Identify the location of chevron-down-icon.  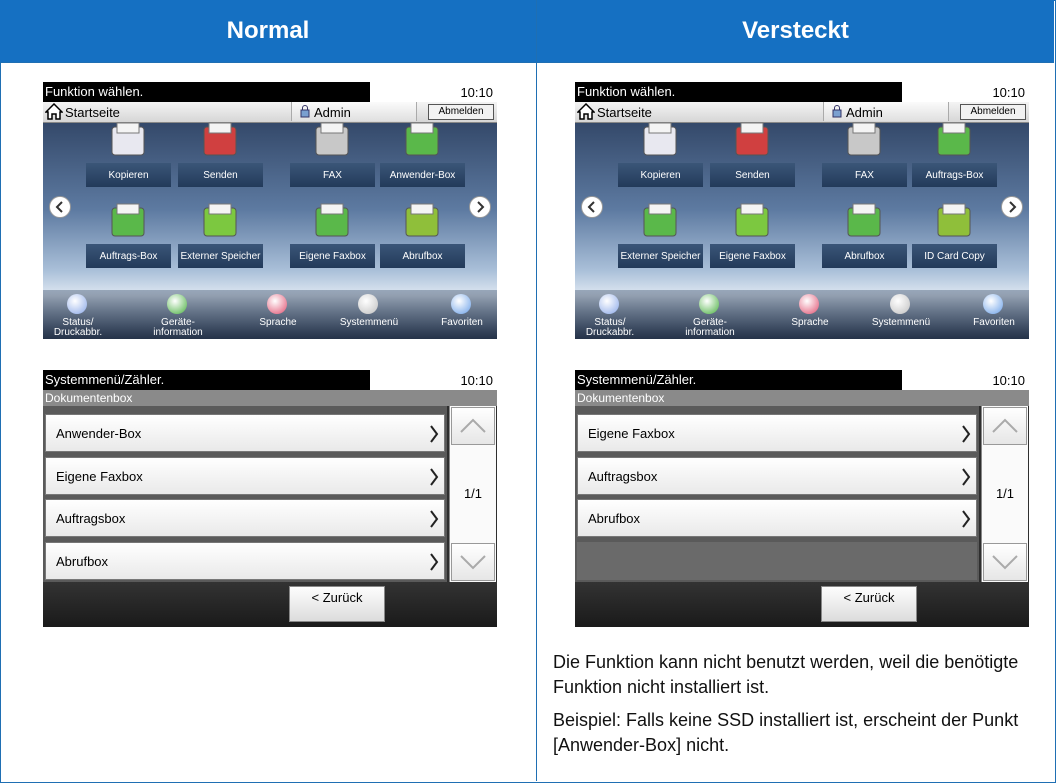
(1005, 562).